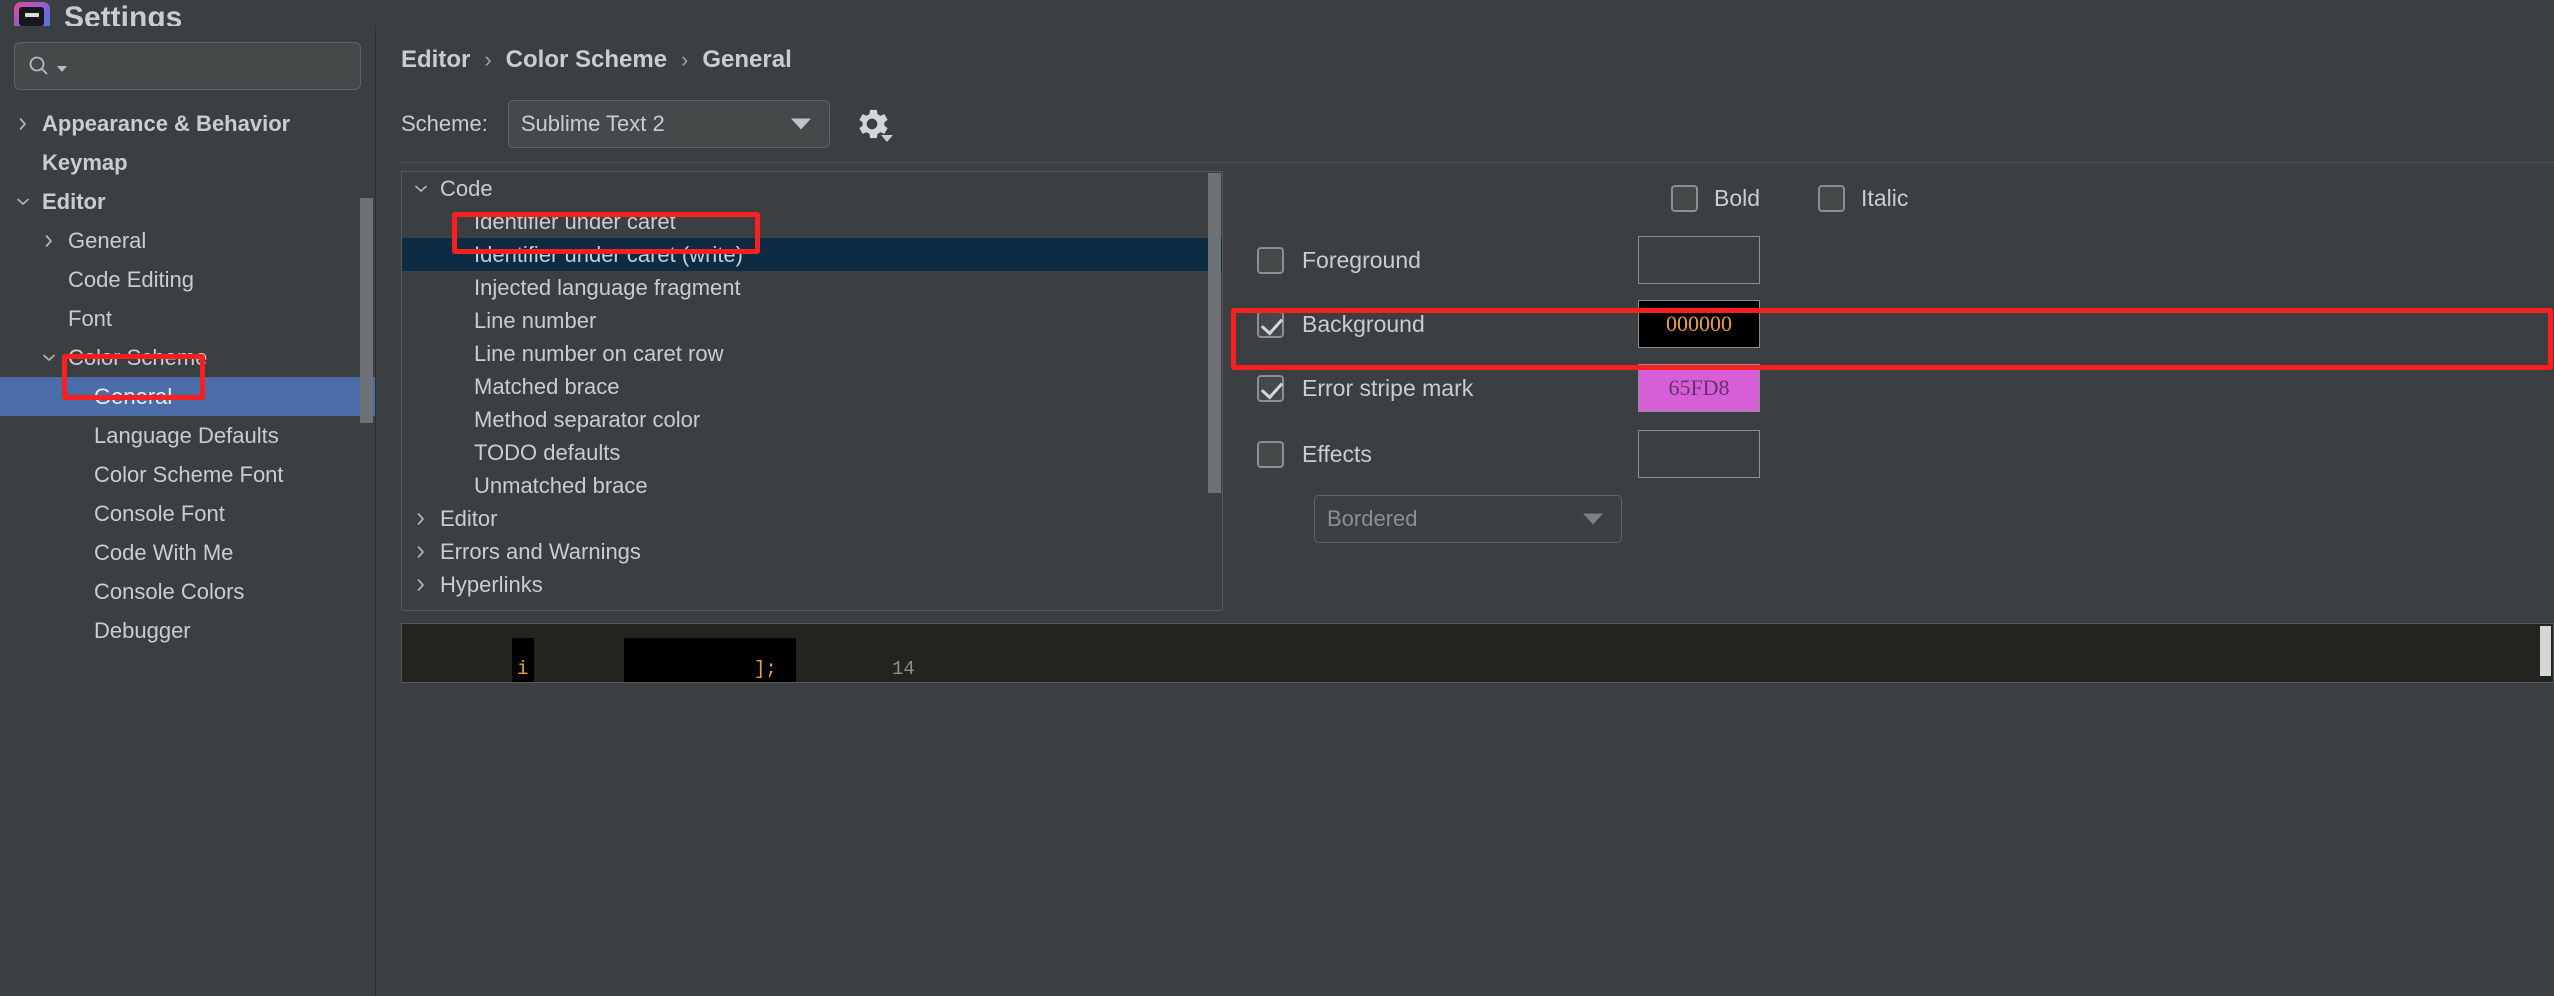  What do you see at coordinates (187, 357) in the screenshot?
I see `sidebar-item-color-scheme: Color Scheme` at bounding box center [187, 357].